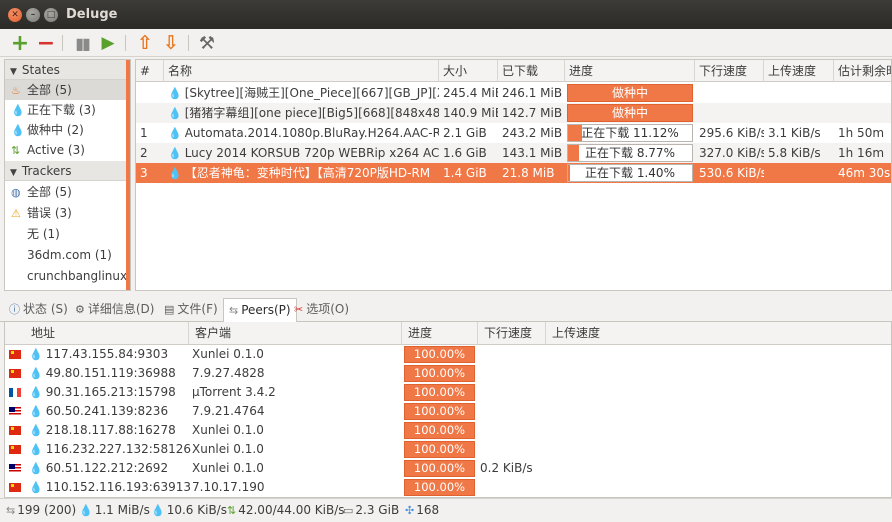 This screenshot has width=892, height=522. I want to click on upload-icon: 💧, so click(158, 510).